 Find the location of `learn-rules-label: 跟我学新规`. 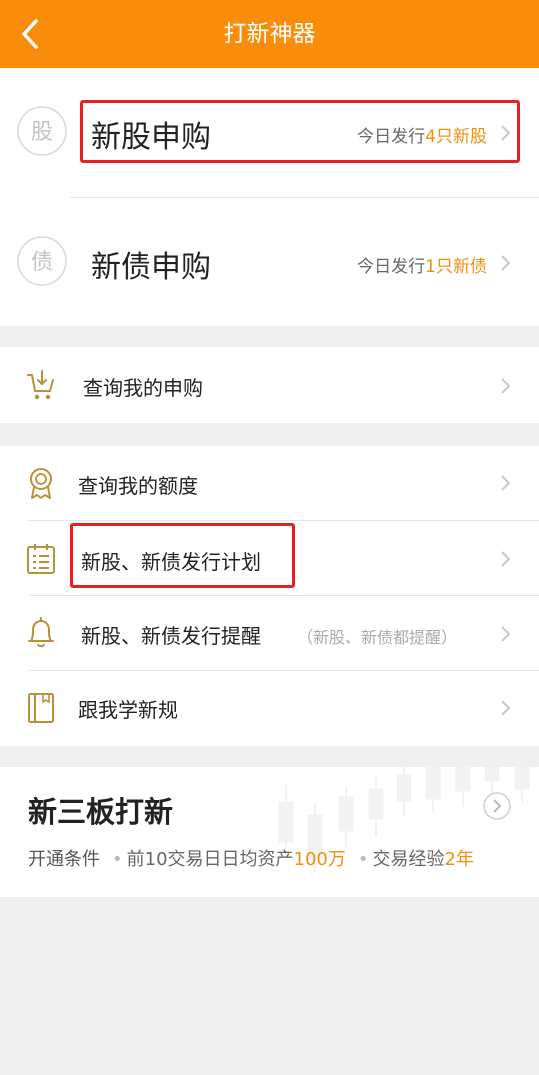

learn-rules-label: 跟我学新规 is located at coordinates (128, 710).